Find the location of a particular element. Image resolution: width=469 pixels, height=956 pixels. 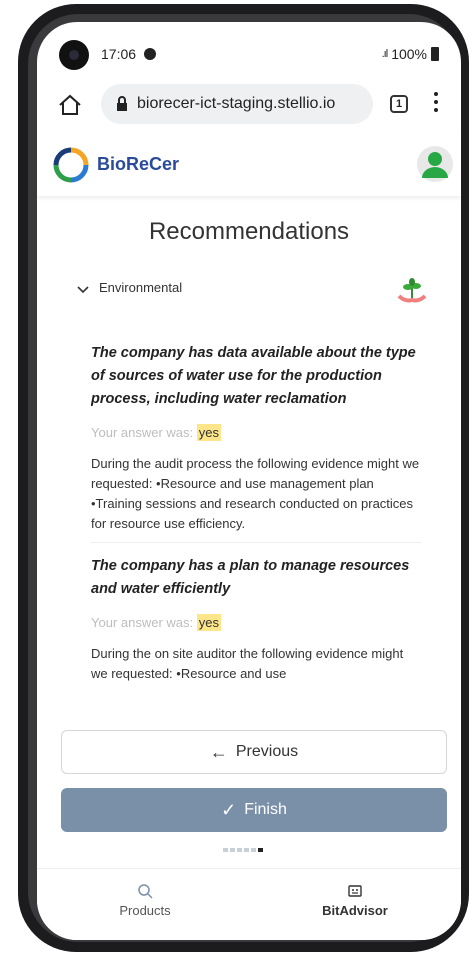

app-header: BioReCer is located at coordinates (249, 165).